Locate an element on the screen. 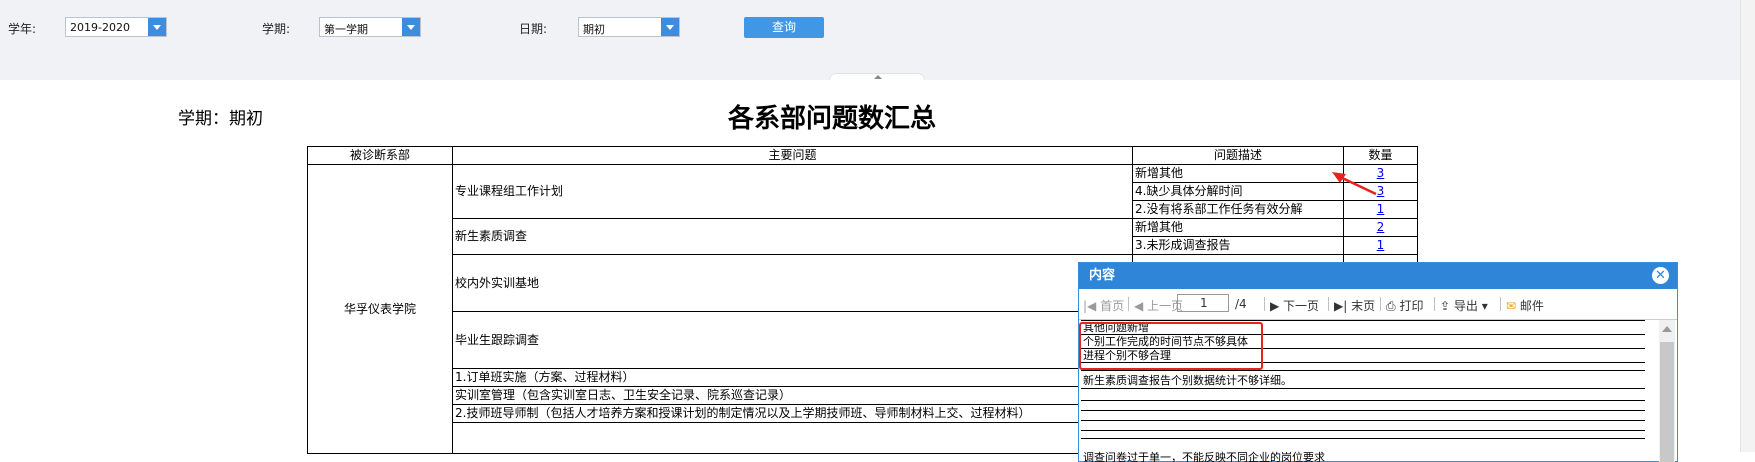 The image size is (1755, 462). content-line: 新生素质调查报告个别数据统计不够详细。 is located at coordinates (1187, 380).